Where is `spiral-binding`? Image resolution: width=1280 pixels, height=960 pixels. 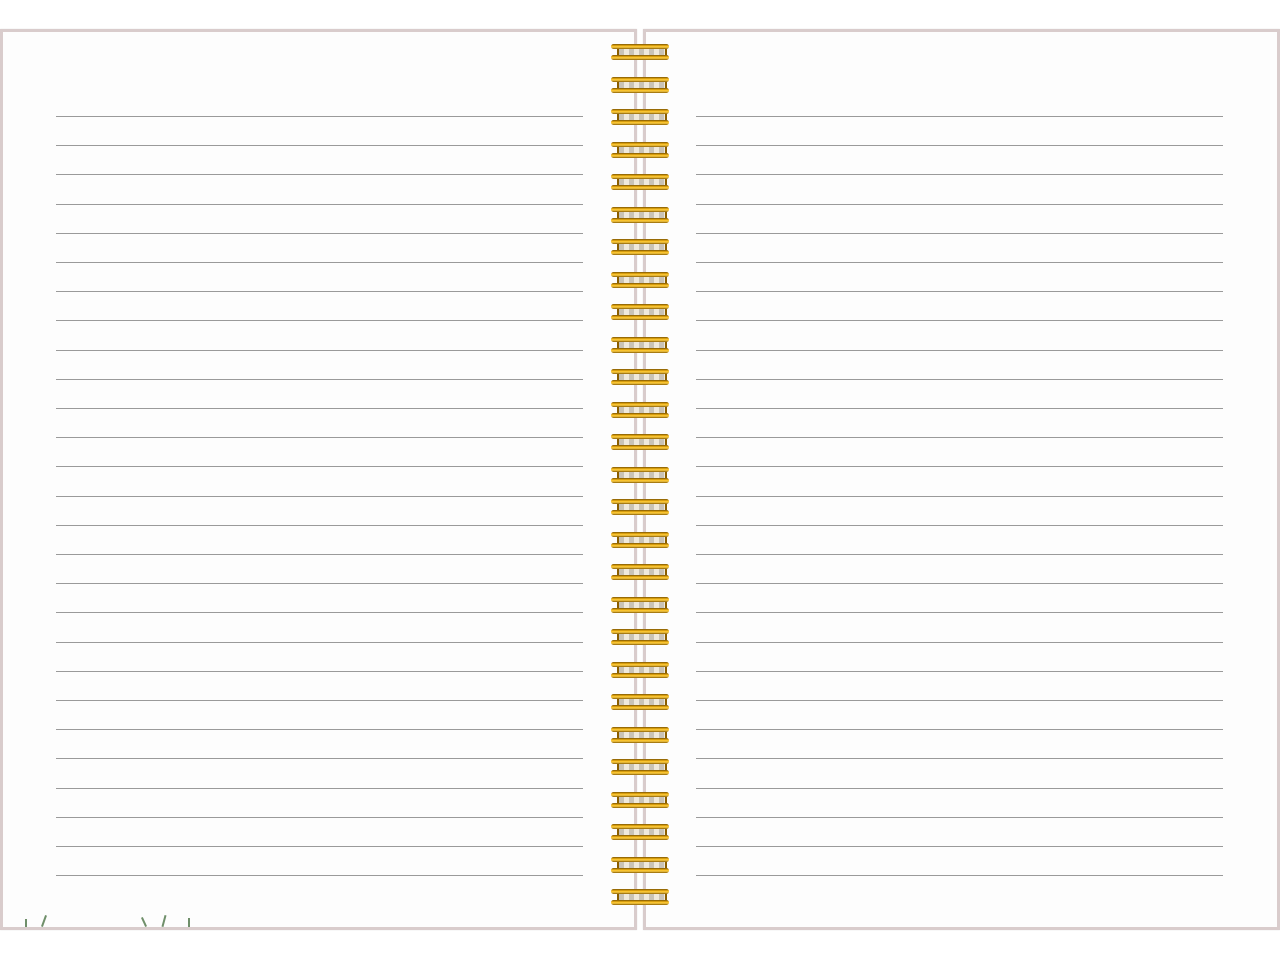 spiral-binding is located at coordinates (640, 480).